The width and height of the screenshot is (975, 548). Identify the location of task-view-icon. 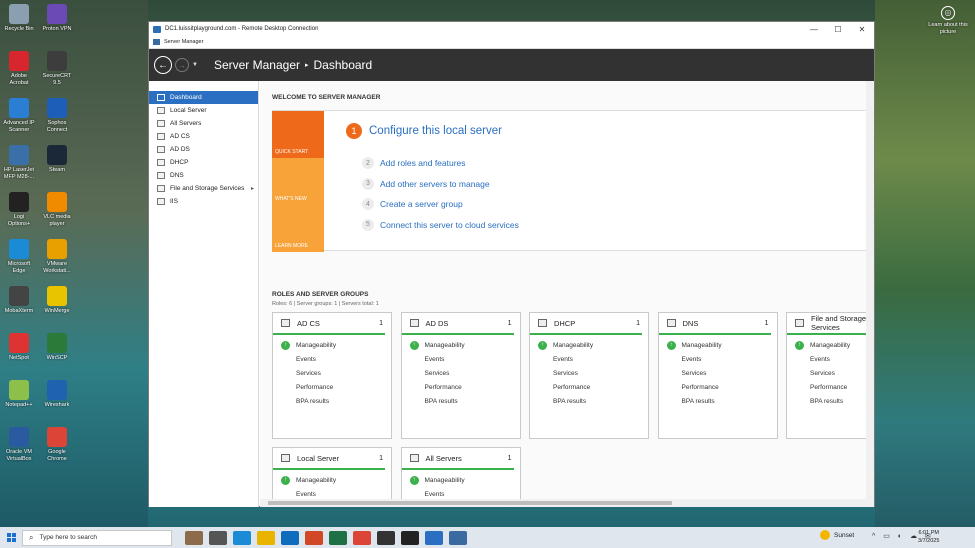
(218, 537).